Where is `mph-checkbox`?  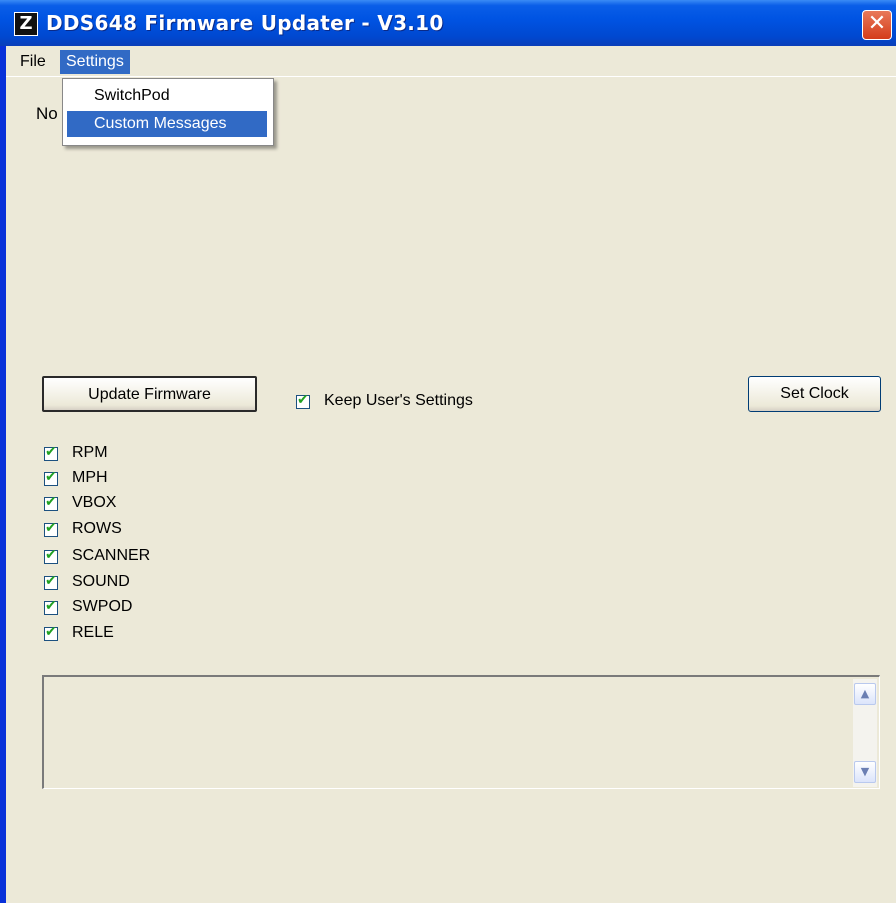
mph-checkbox is located at coordinates (51, 477).